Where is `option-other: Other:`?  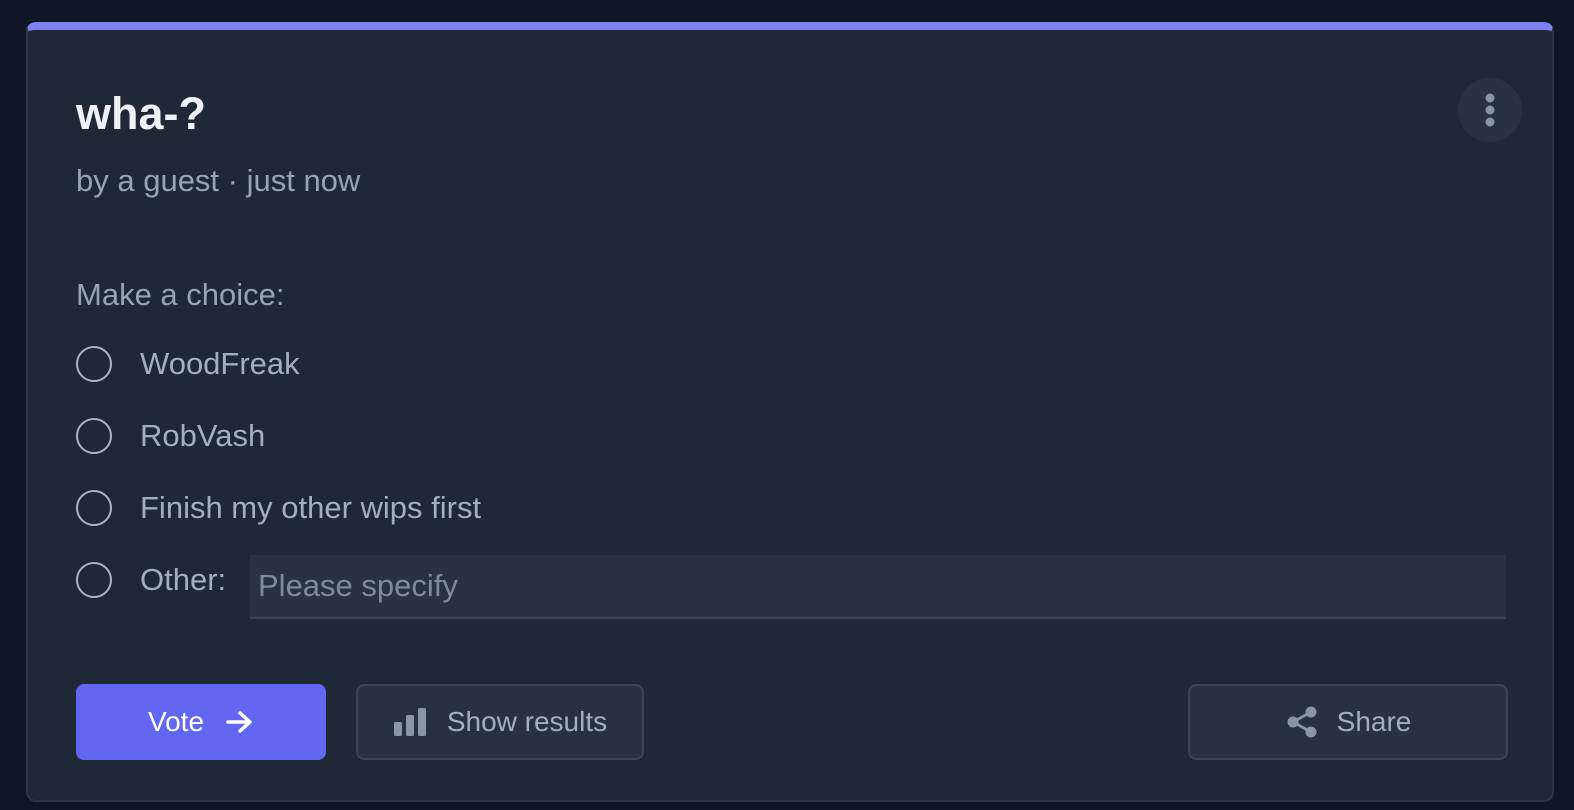 option-other: Other: is located at coordinates (151, 580).